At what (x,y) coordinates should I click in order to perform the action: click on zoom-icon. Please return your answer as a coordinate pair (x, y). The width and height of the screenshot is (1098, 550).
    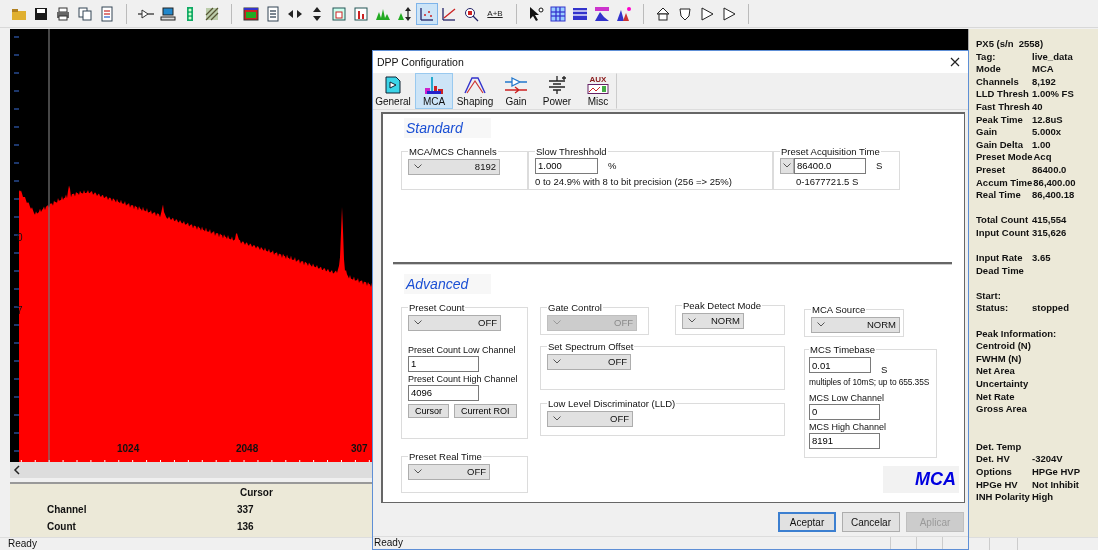
    Looking at the image, I should click on (471, 13).